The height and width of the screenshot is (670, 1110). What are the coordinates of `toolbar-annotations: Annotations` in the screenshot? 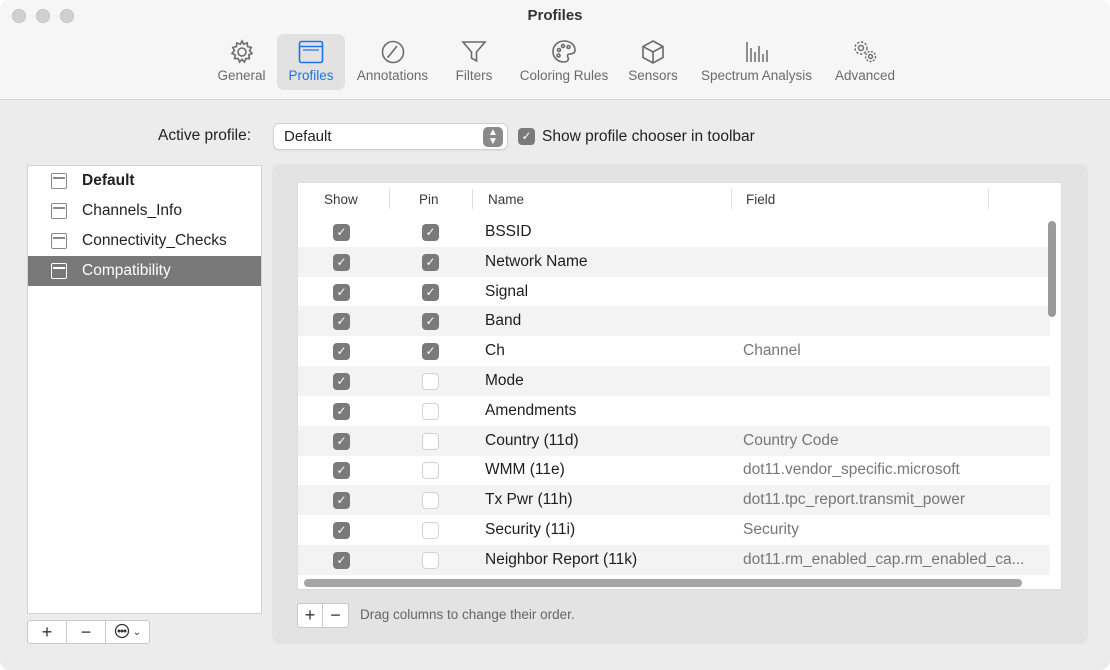 It's located at (392, 62).